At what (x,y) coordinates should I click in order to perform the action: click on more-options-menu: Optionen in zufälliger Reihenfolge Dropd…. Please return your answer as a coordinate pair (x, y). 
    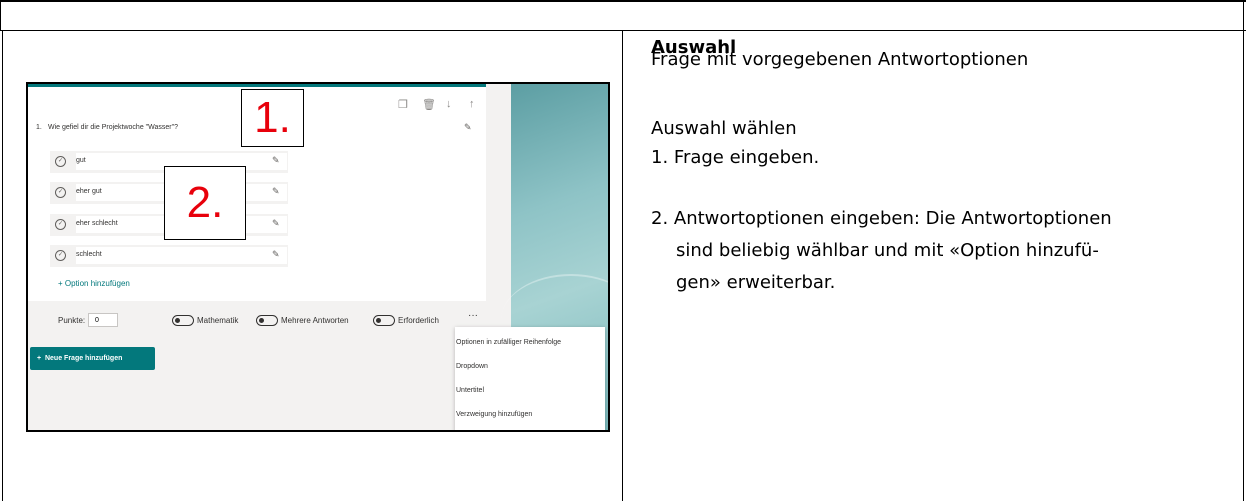
    Looking at the image, I should click on (530, 378).